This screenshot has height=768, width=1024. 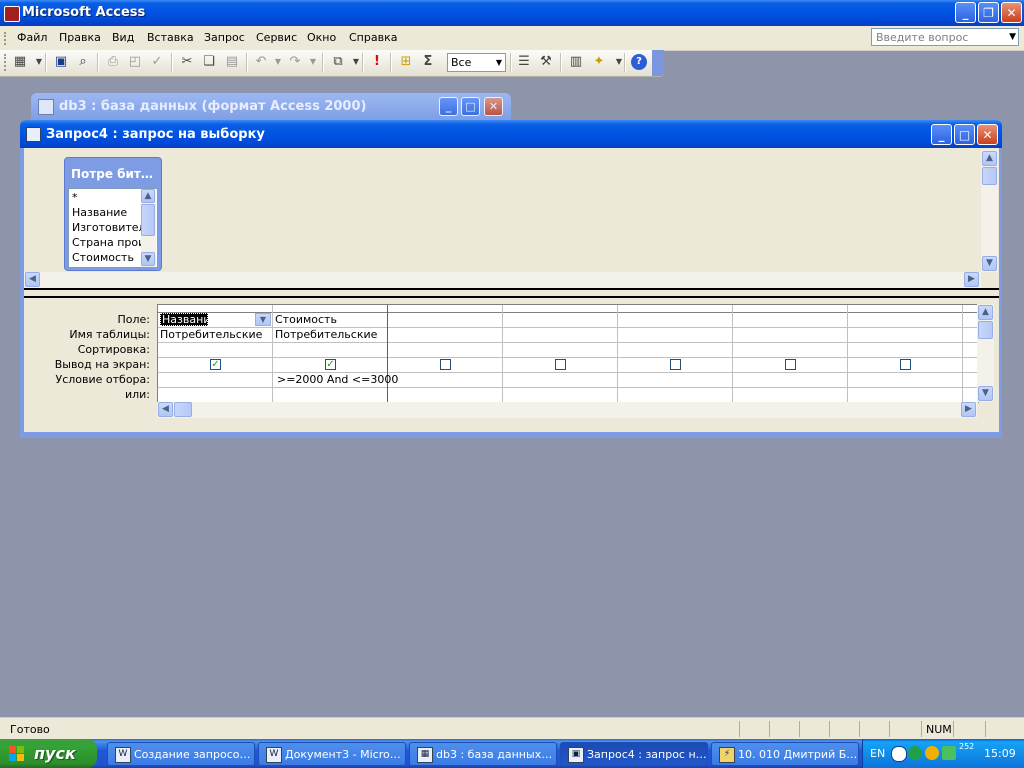 What do you see at coordinates (406, 62) in the screenshot?
I see `show-table-icon: ⊞` at bounding box center [406, 62].